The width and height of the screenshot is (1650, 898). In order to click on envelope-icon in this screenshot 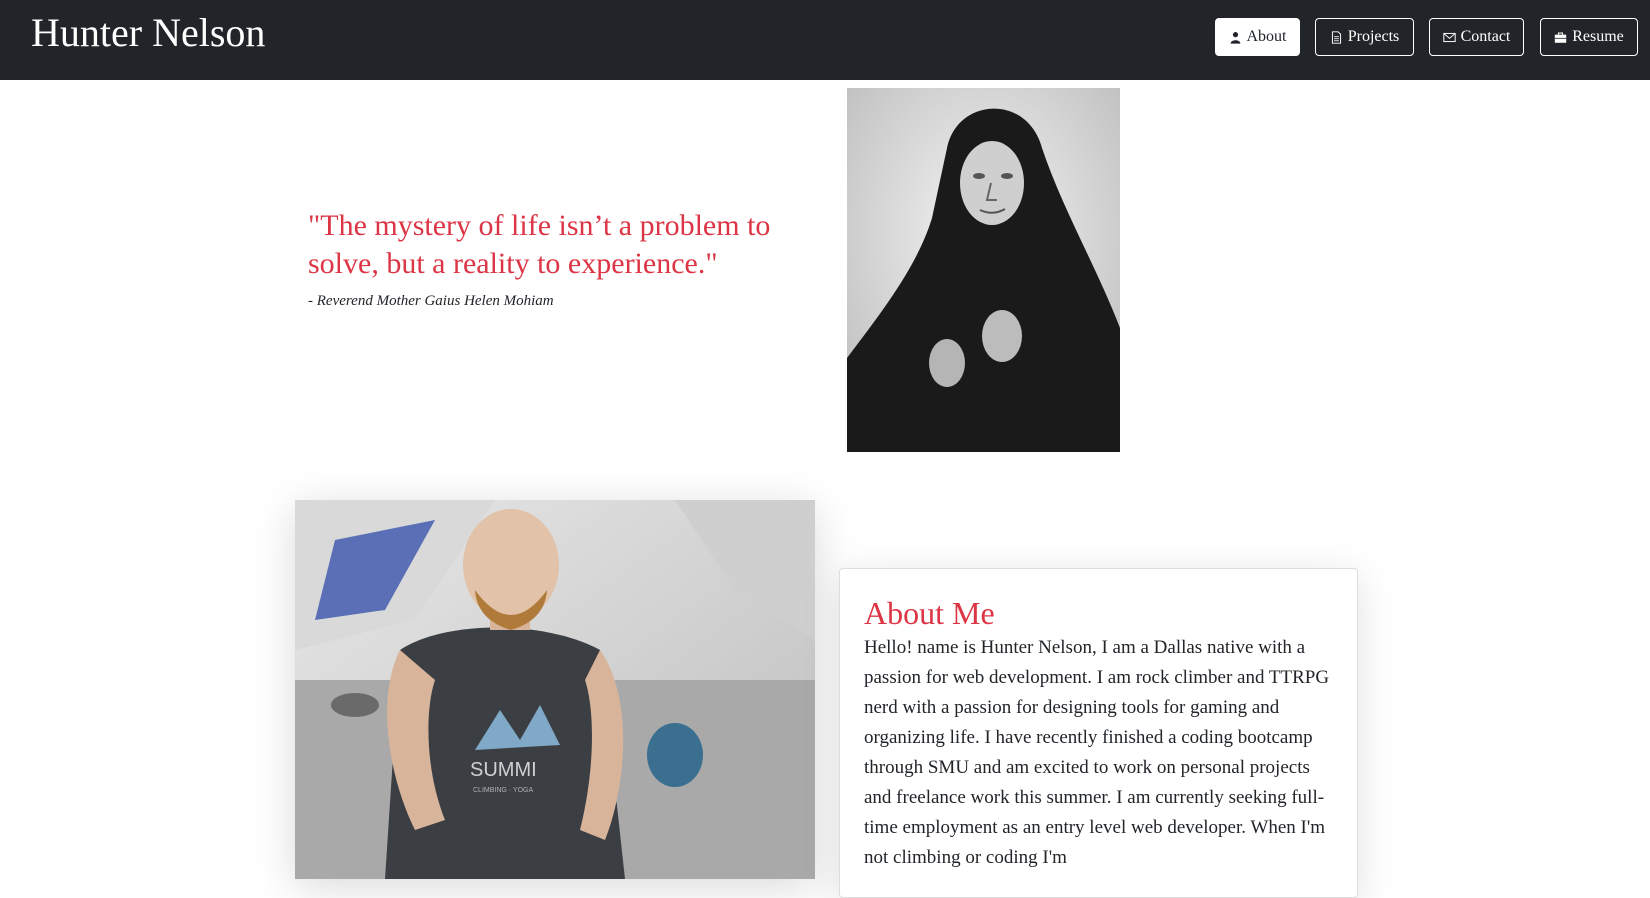, I will do `click(1449, 37)`.